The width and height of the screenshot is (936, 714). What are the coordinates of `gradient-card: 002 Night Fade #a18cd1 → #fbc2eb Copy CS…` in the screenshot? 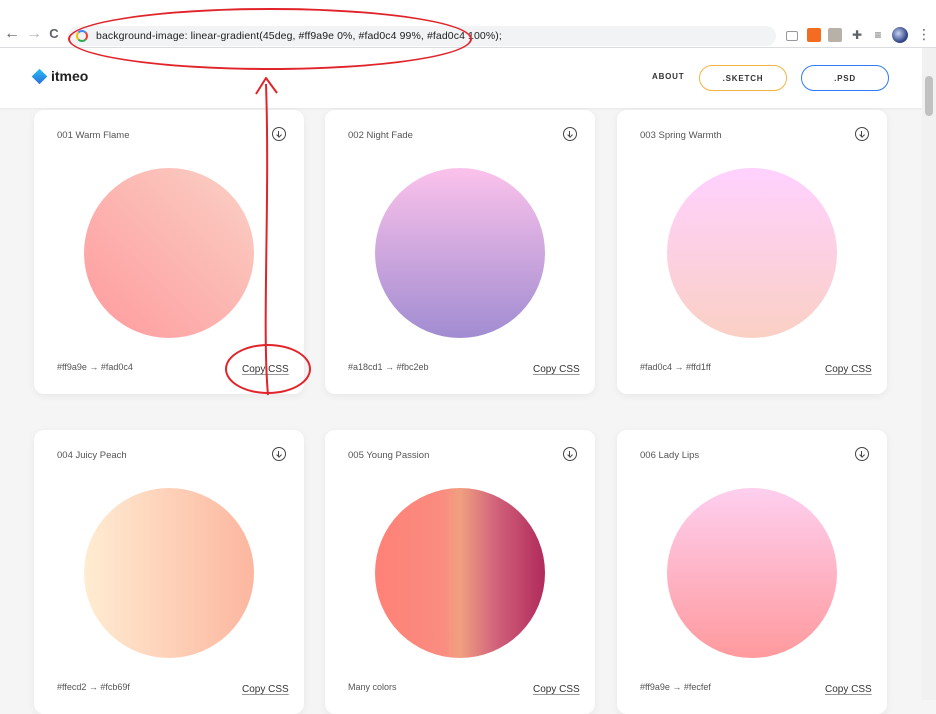 It's located at (460, 252).